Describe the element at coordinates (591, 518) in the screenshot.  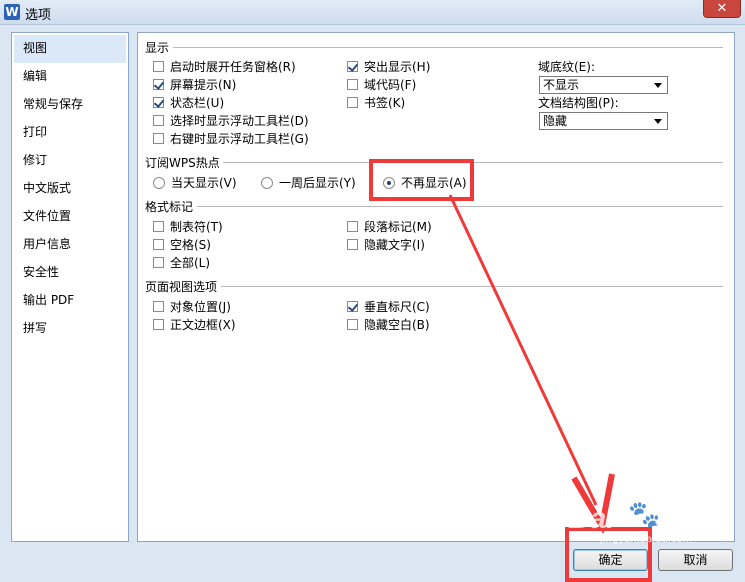
I see `watermark-brand: Bai` at that location.